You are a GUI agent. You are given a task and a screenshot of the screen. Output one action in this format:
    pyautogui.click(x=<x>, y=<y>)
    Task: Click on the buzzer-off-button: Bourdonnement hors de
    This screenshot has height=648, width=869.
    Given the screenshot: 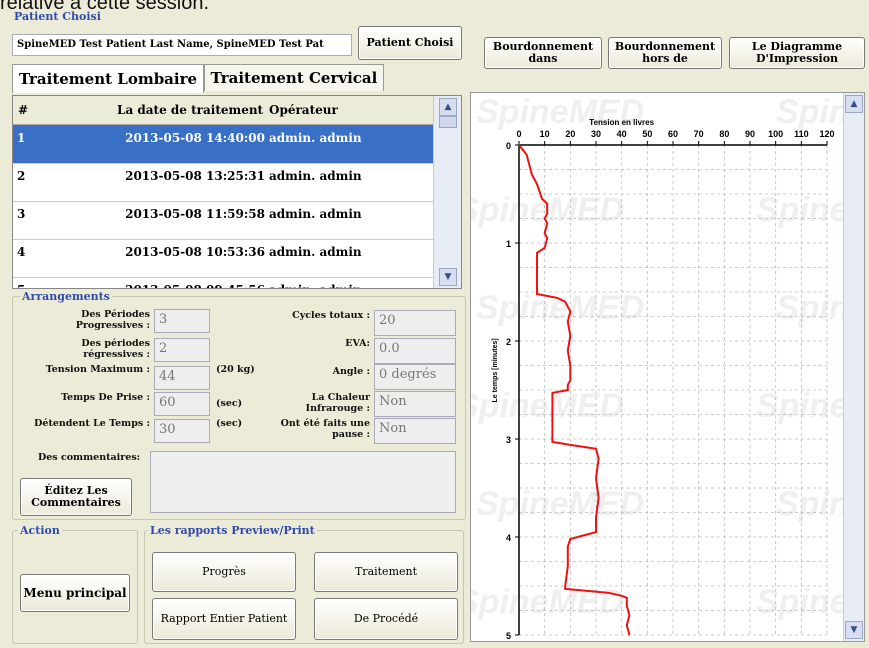 What is the action you would take?
    pyautogui.click(x=665, y=53)
    